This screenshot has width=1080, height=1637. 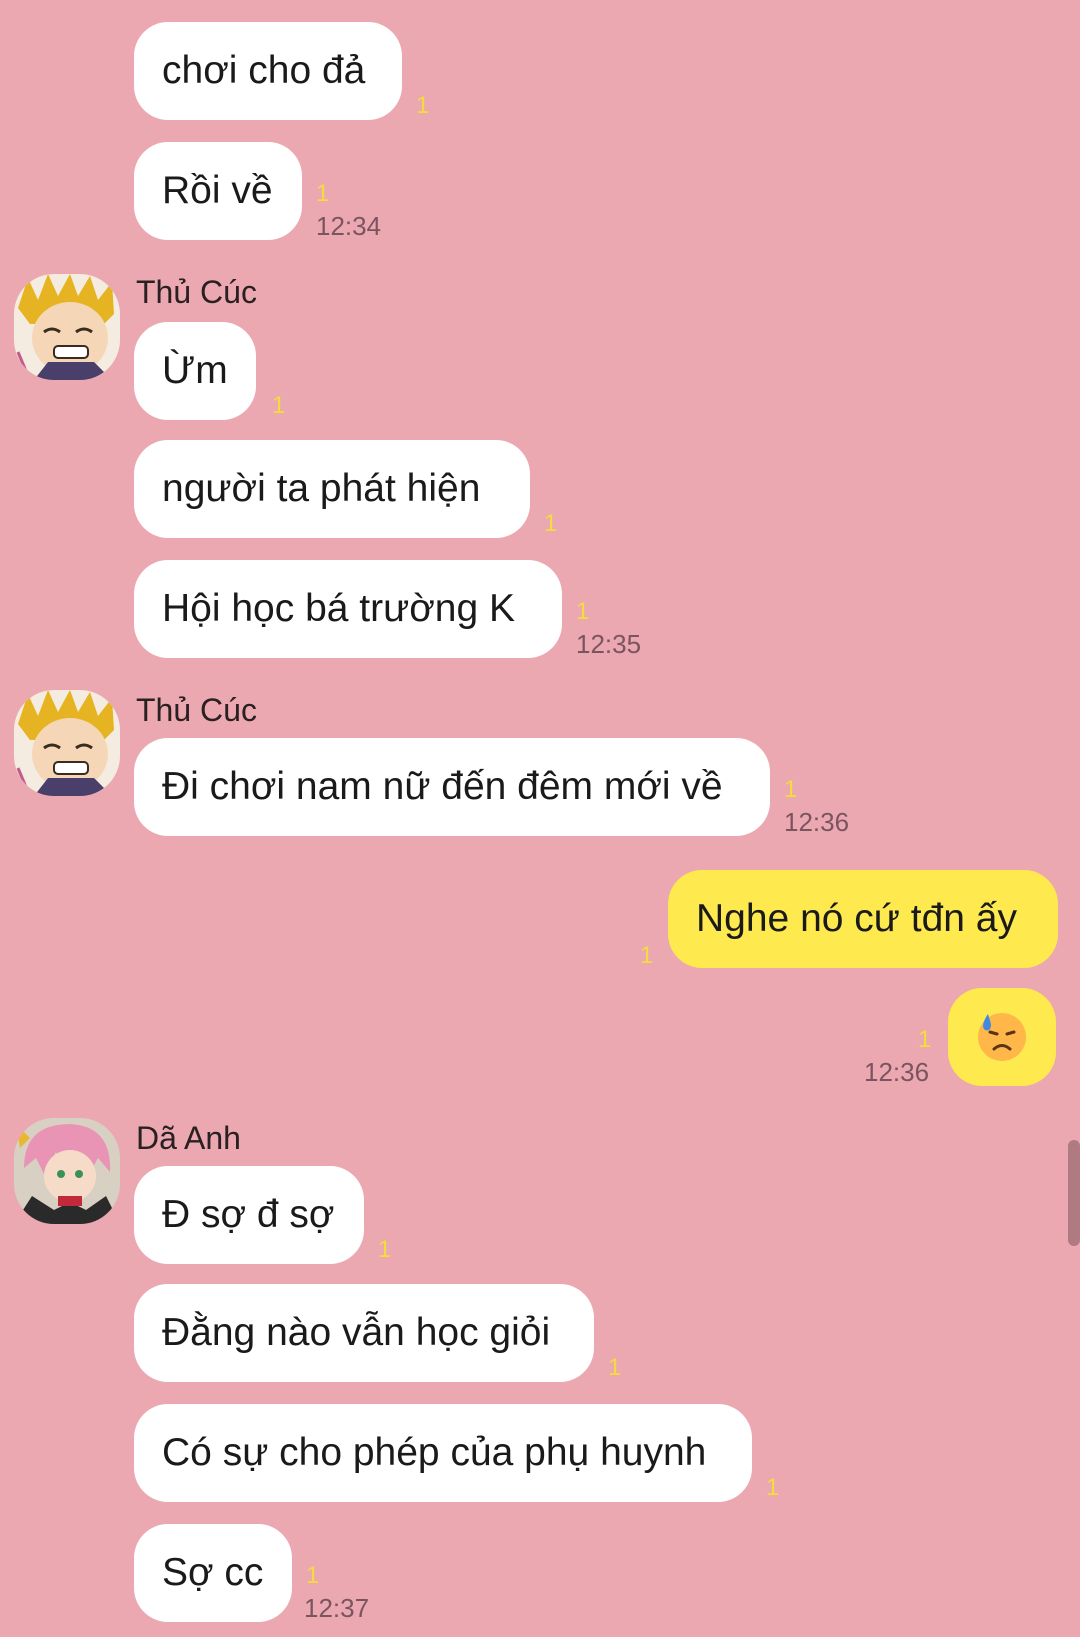 What do you see at coordinates (442, 786) in the screenshot?
I see `message-text: Đi chơi nam nữ đến đêm mới về` at bounding box center [442, 786].